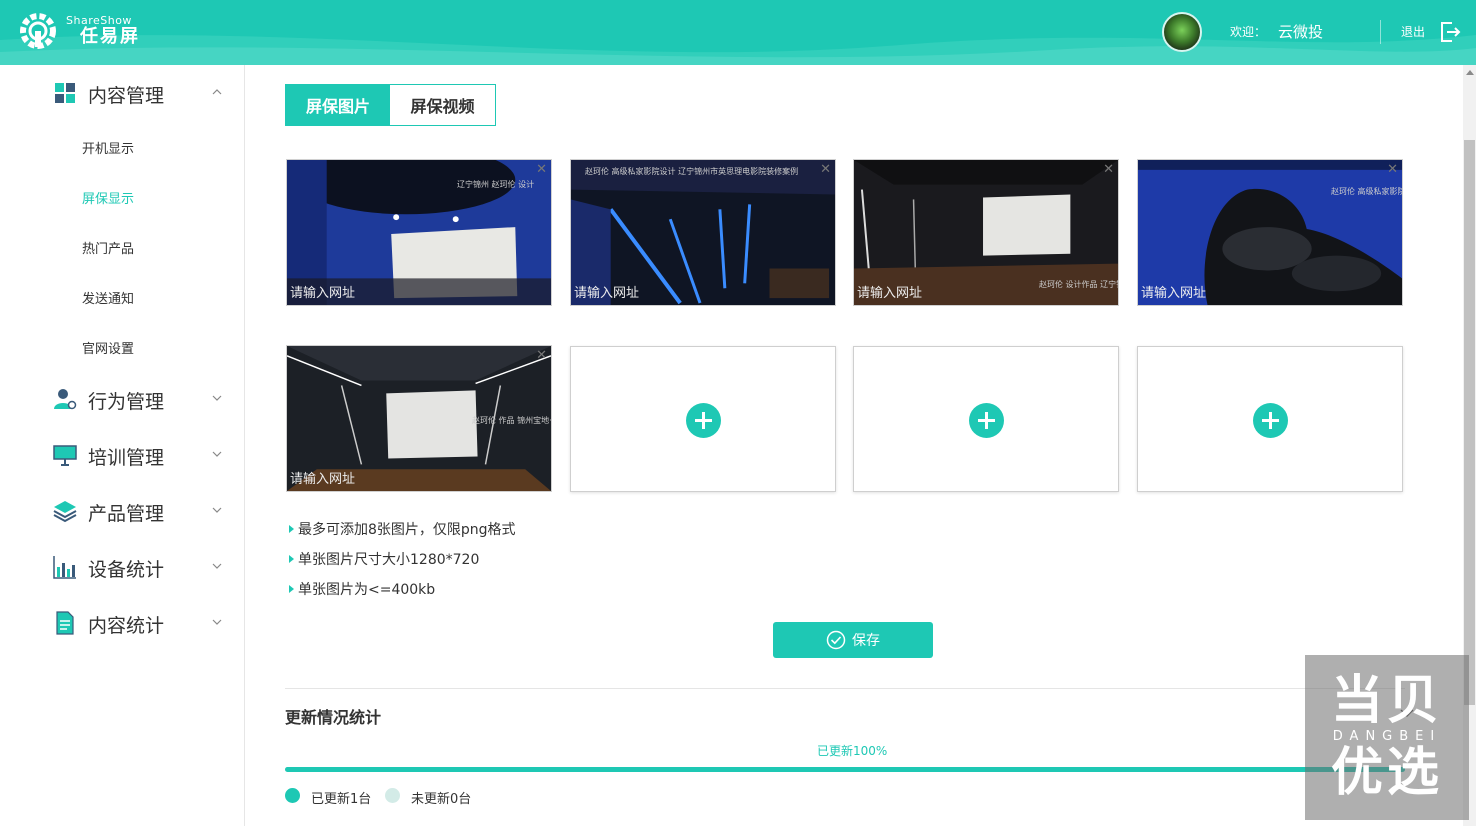 This screenshot has height=826, width=1476. Describe the element at coordinates (110, 36) in the screenshot. I see `brand-name-cn: 任易屏` at that location.